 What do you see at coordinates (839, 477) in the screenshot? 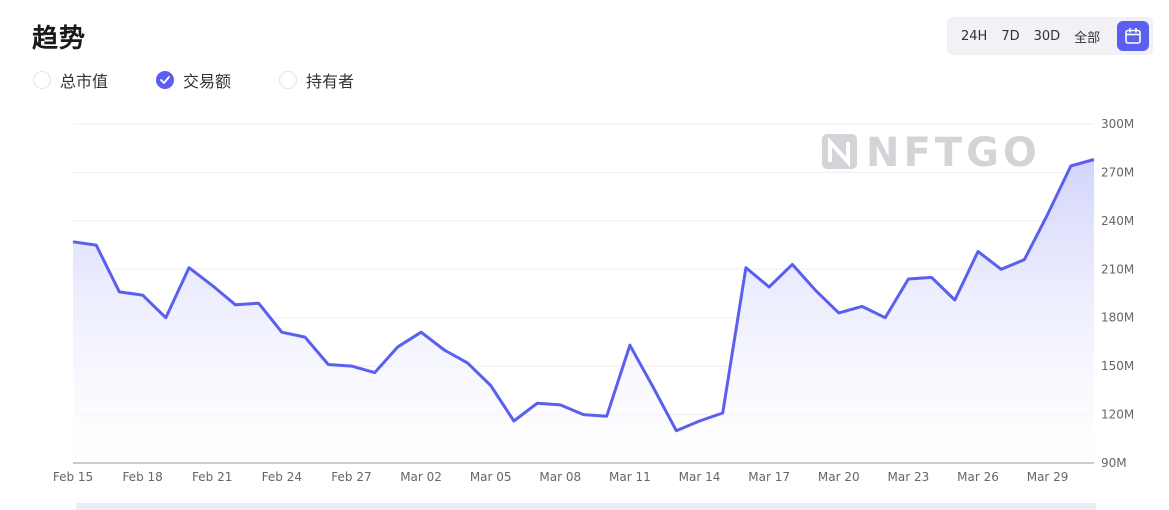
I see `x-tick-label: Mar 20` at bounding box center [839, 477].